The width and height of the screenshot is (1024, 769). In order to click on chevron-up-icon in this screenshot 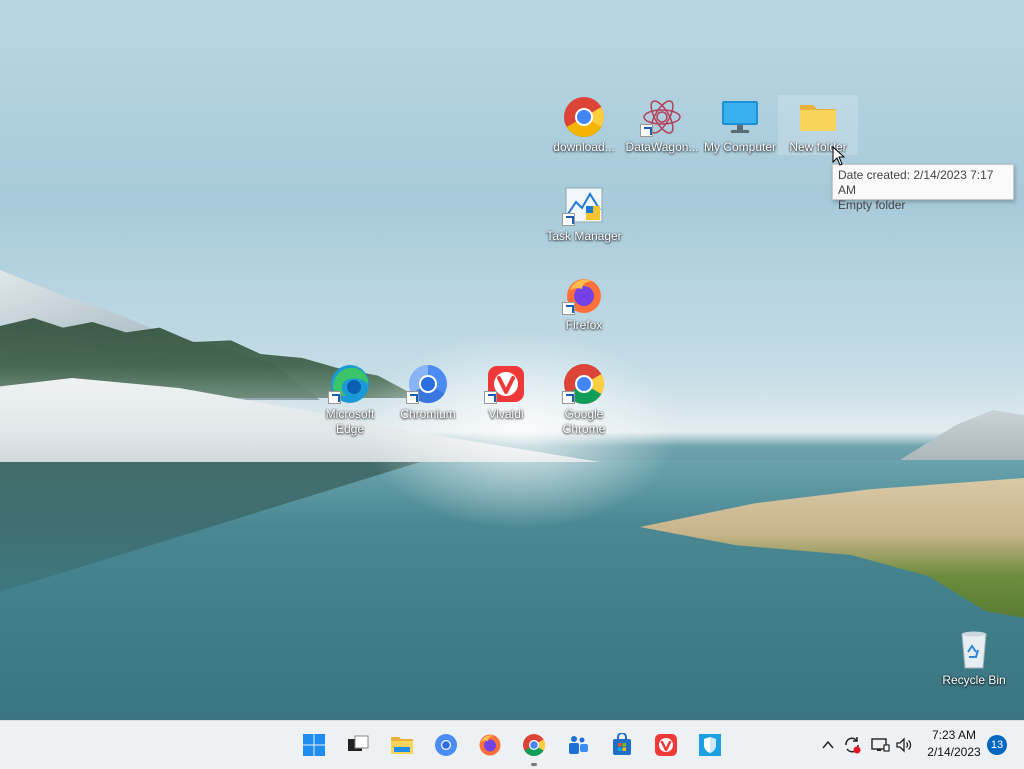, I will do `click(828, 744)`.